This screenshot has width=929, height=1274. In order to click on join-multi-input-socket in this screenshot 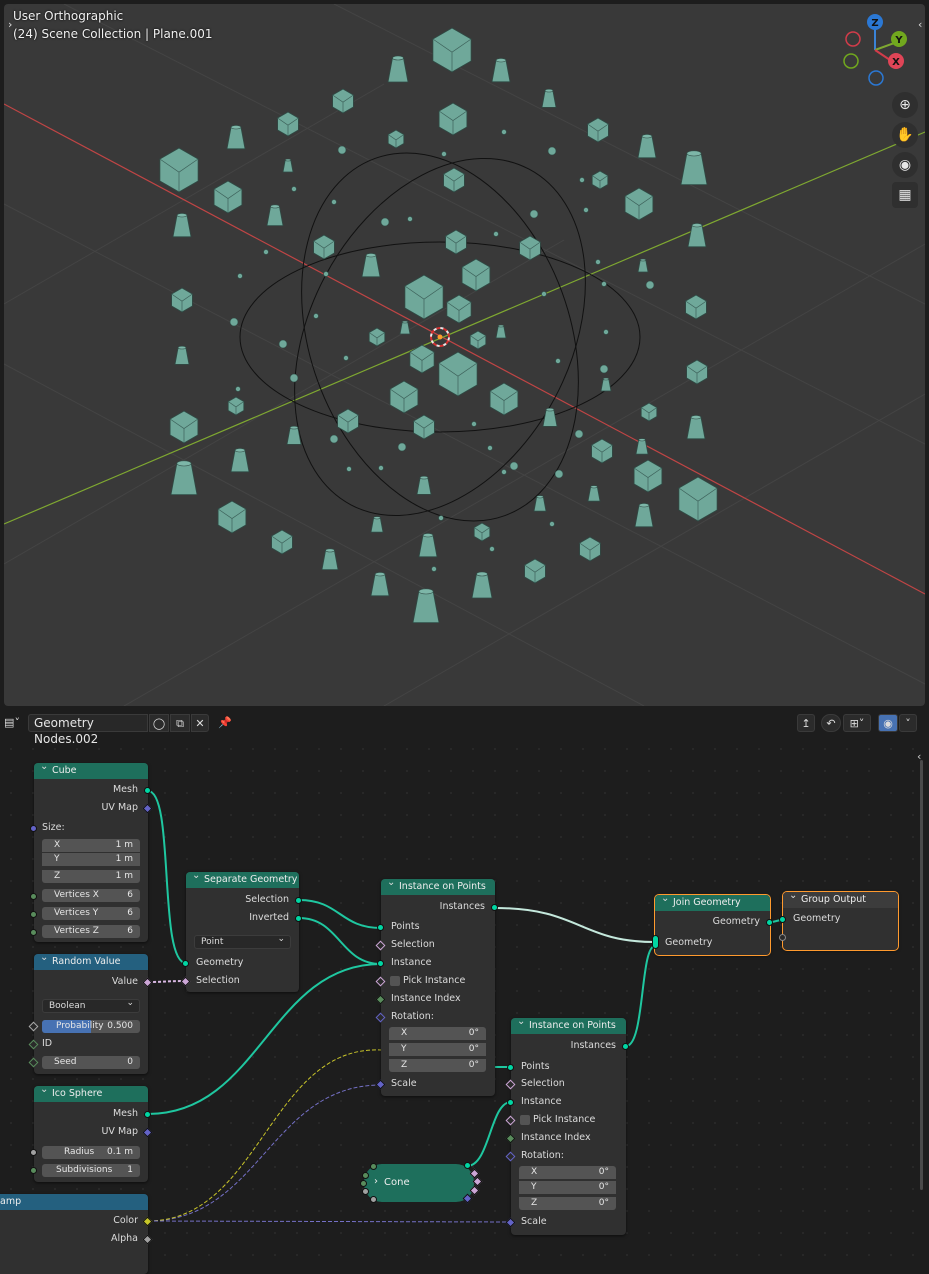, I will do `click(655, 942)`.